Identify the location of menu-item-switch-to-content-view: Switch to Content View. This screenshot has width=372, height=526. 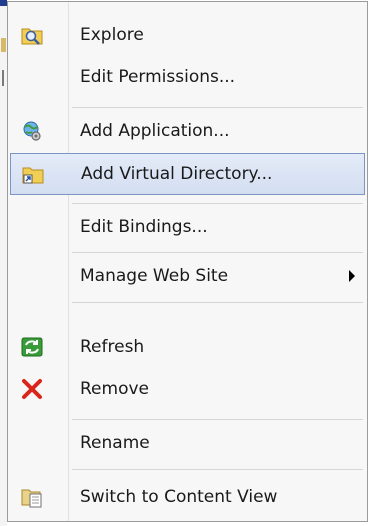
(187, 497).